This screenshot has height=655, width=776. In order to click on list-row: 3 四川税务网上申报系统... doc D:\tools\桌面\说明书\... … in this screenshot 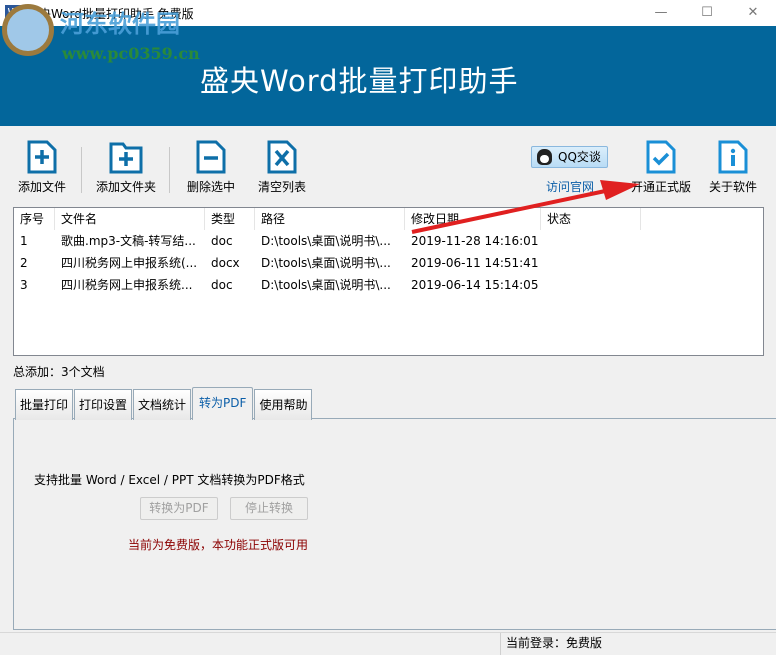, I will do `click(388, 285)`.